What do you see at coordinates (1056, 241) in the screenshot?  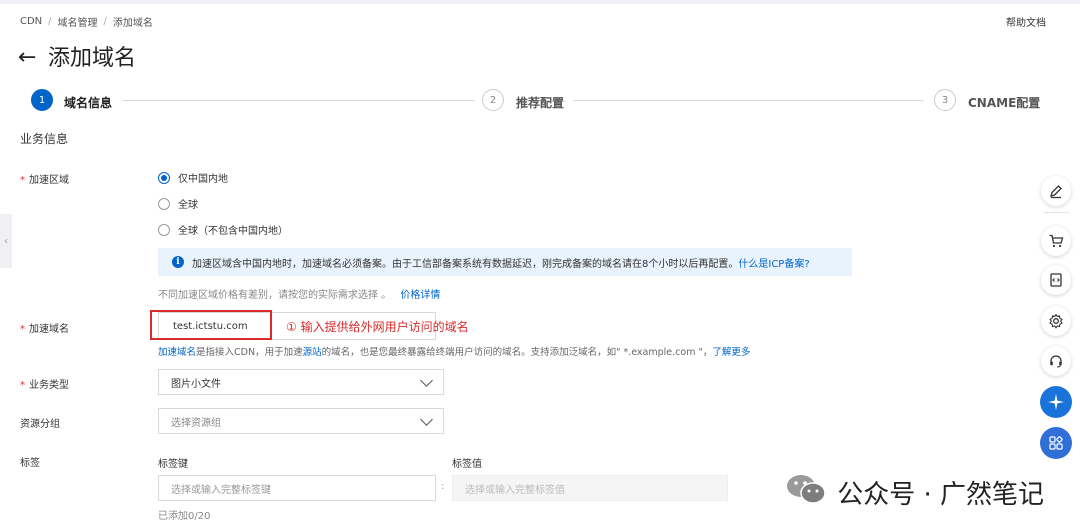 I see `cart-icon` at bounding box center [1056, 241].